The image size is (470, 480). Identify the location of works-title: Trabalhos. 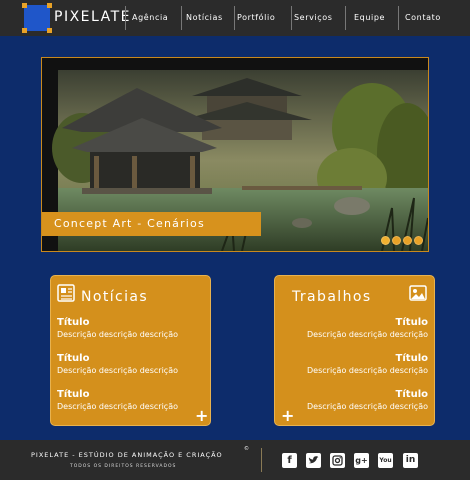
(332, 297).